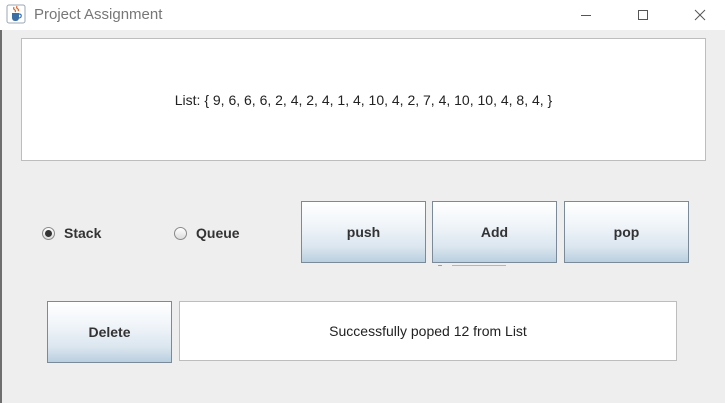 This screenshot has width=725, height=403. Describe the element at coordinates (83, 233) in the screenshot. I see `radio-stack-label: Stack` at that location.